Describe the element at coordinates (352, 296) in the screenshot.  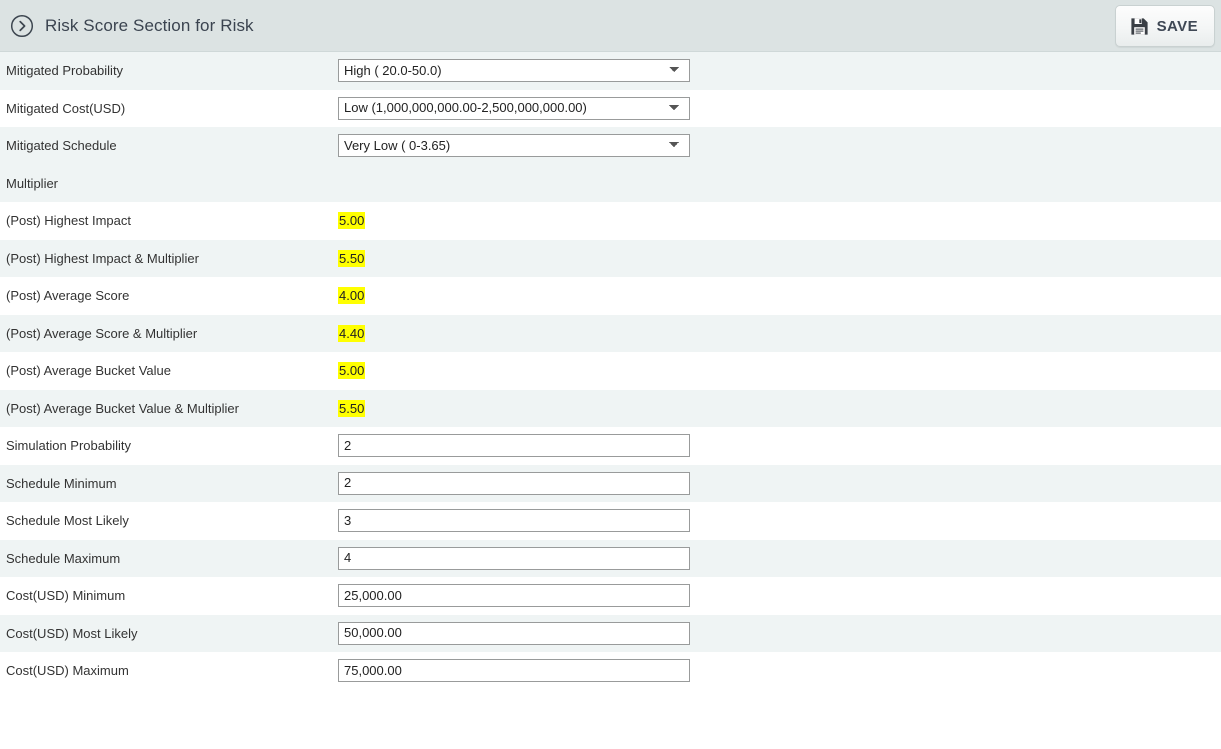
I see `value-post-average-score: 4.00` at that location.